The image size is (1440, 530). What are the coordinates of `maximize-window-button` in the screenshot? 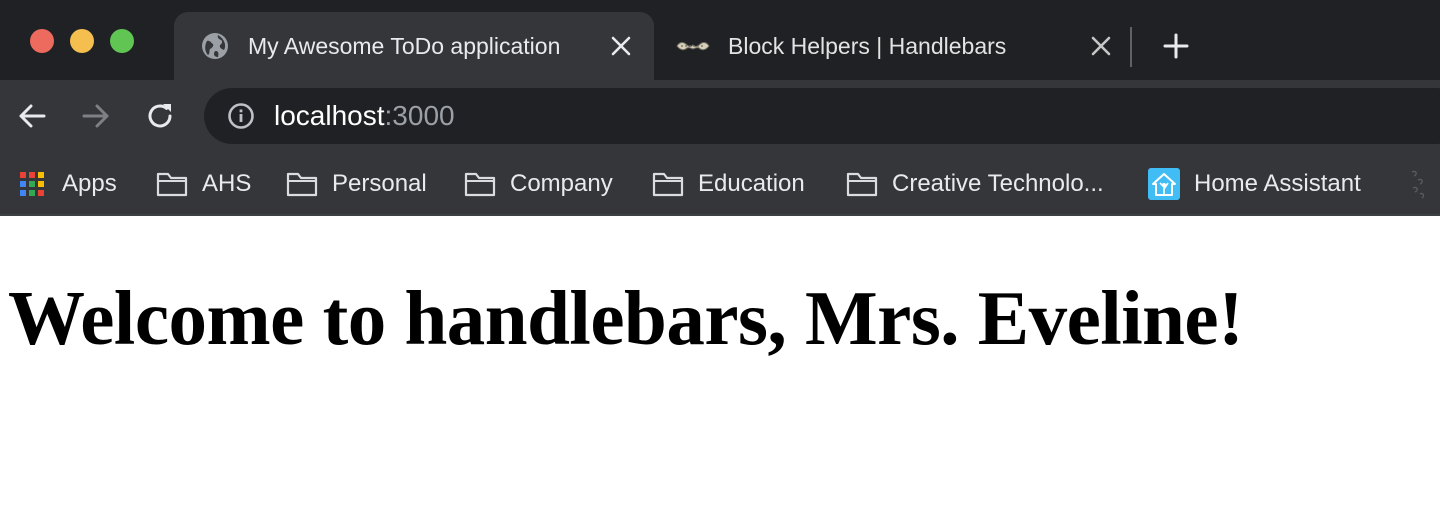 It's located at (122, 41).